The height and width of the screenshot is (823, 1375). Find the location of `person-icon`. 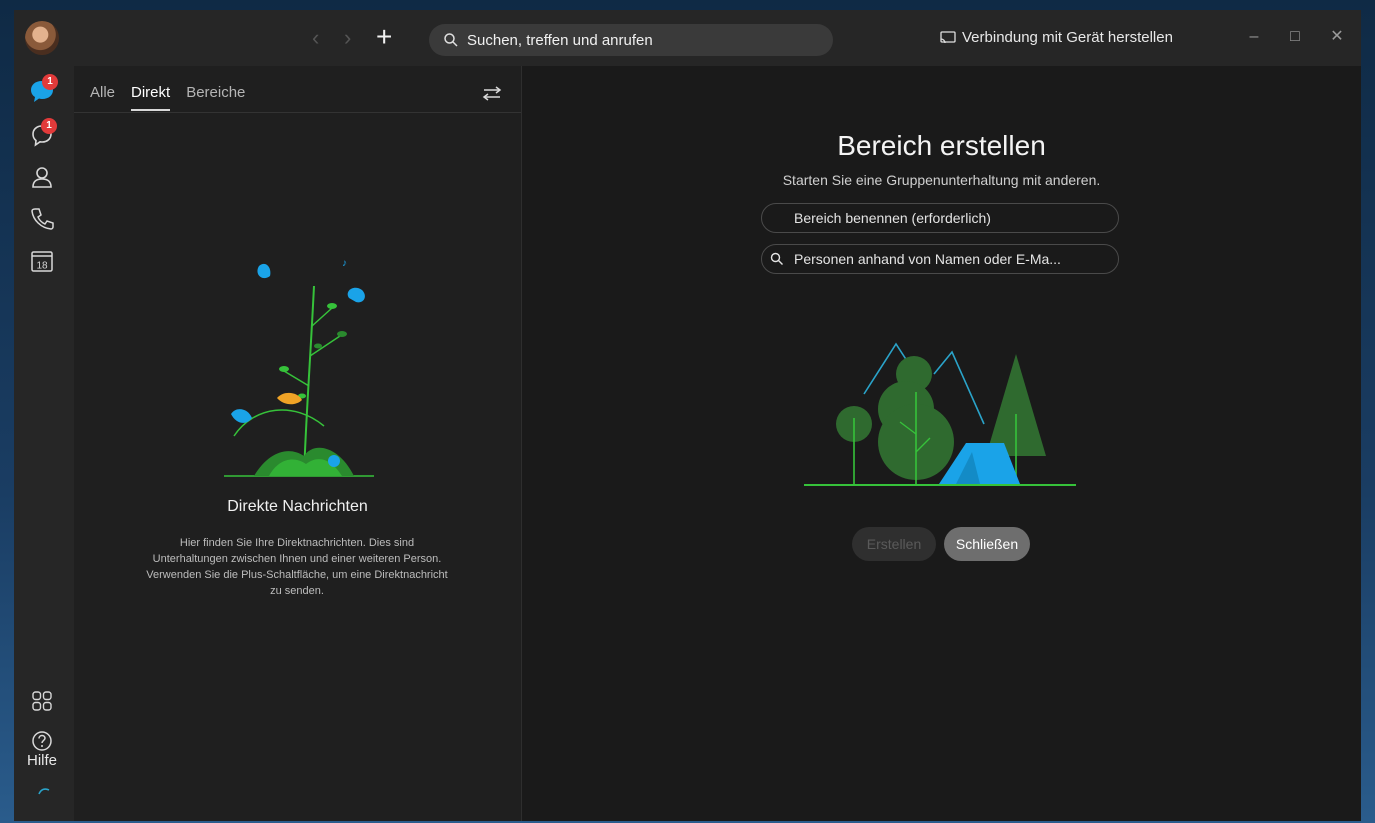

person-icon is located at coordinates (42, 177).